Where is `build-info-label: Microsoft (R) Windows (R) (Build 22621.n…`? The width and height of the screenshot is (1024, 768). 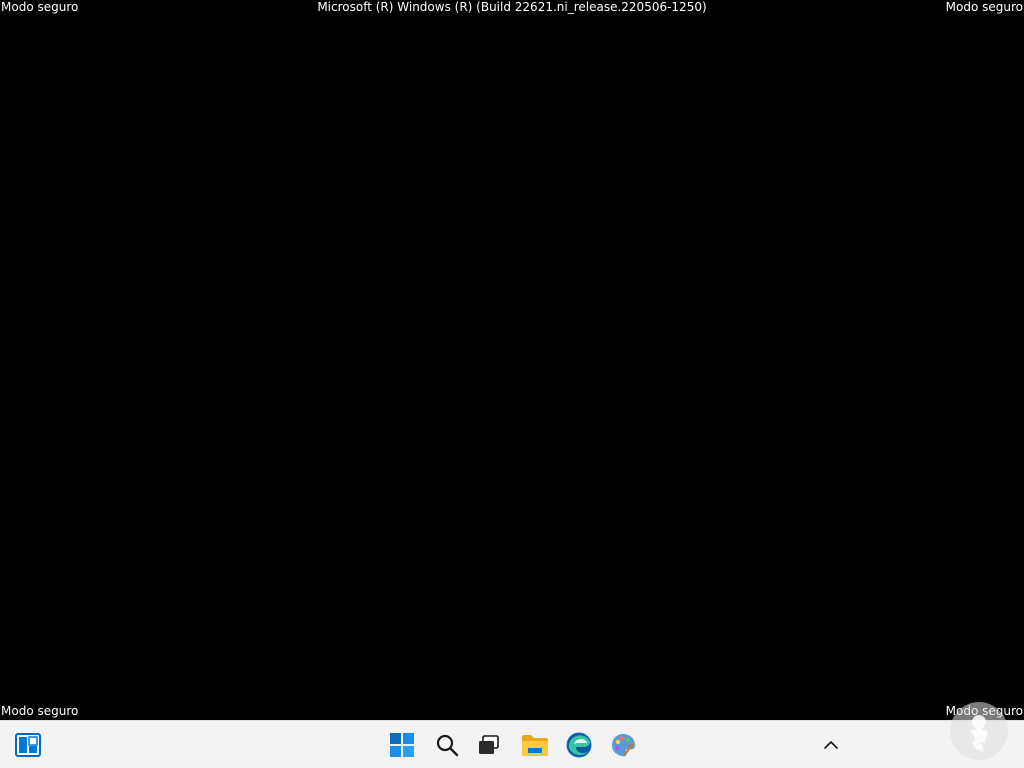
build-info-label: Microsoft (R) Windows (R) (Build 22621.n… is located at coordinates (512, 7).